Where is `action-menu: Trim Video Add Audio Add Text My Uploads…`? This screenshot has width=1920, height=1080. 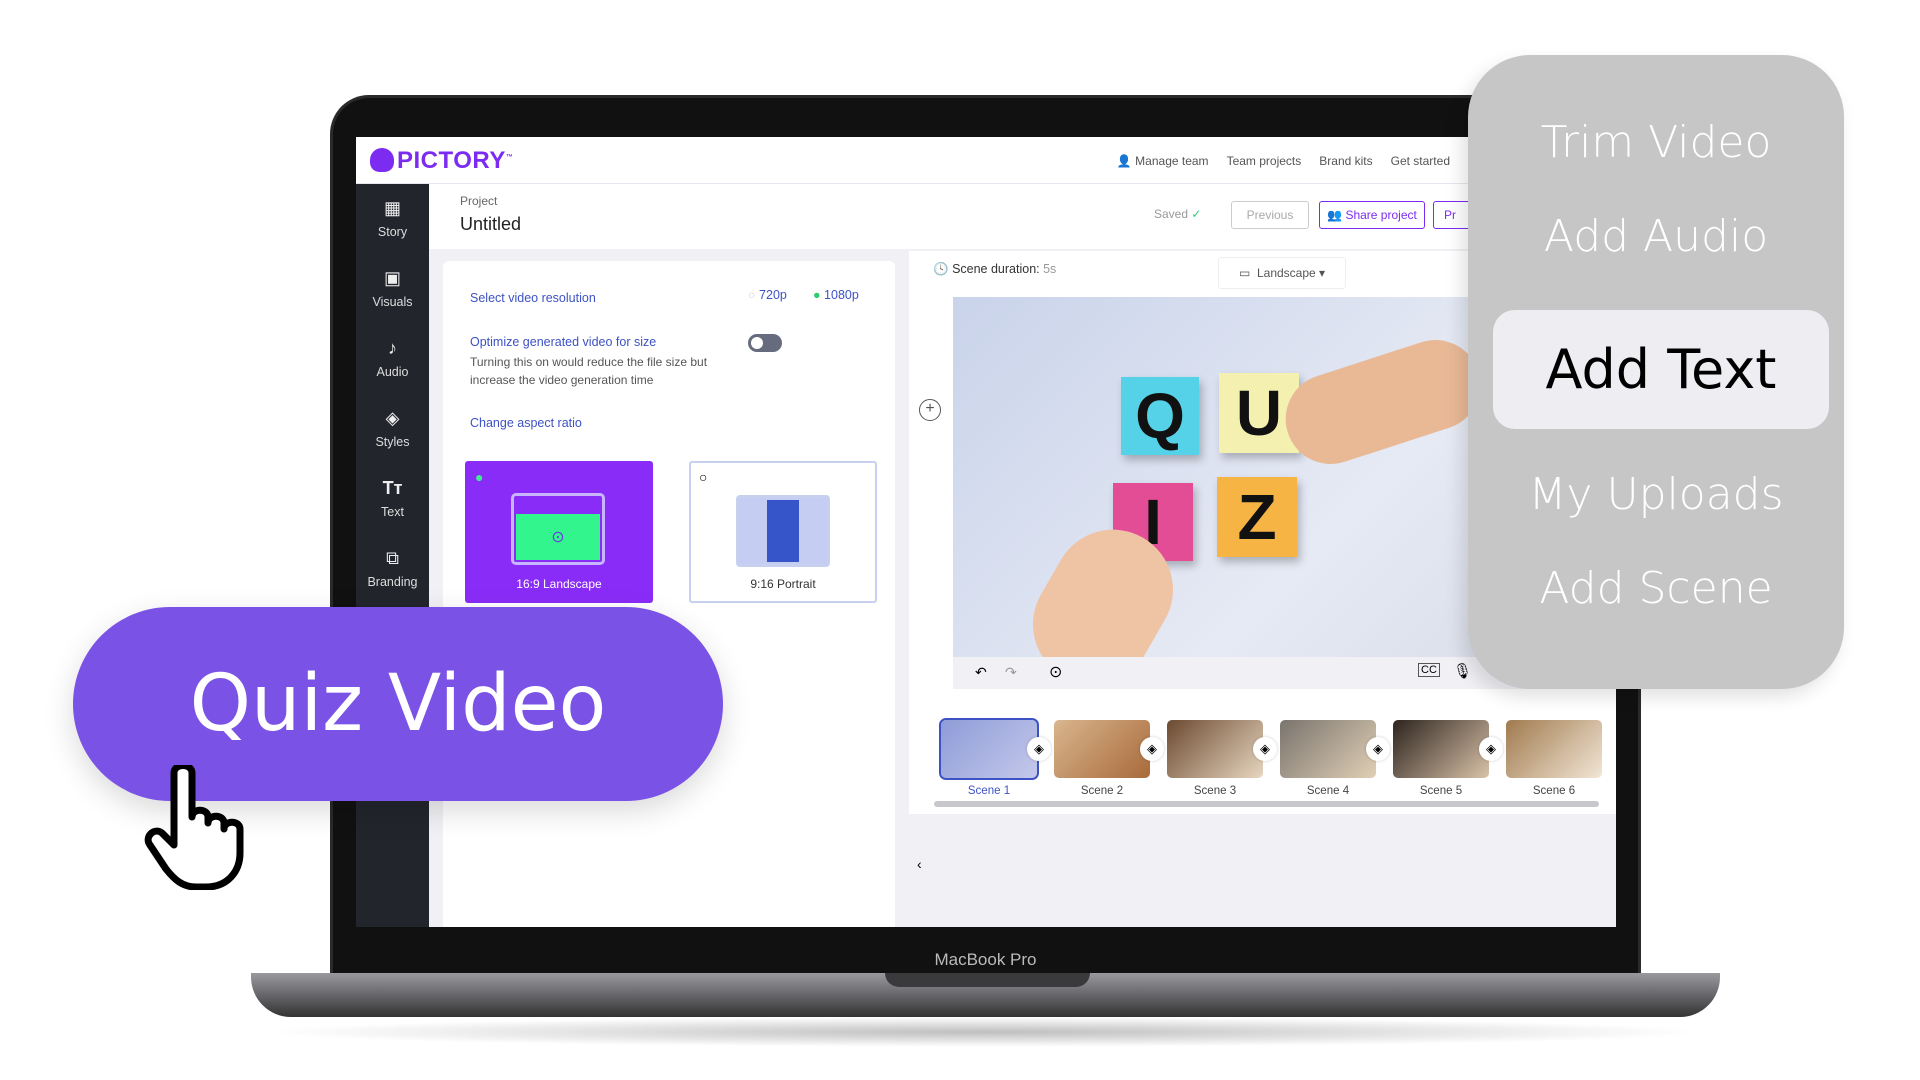 action-menu: Trim Video Add Audio Add Text My Uploads… is located at coordinates (1656, 372).